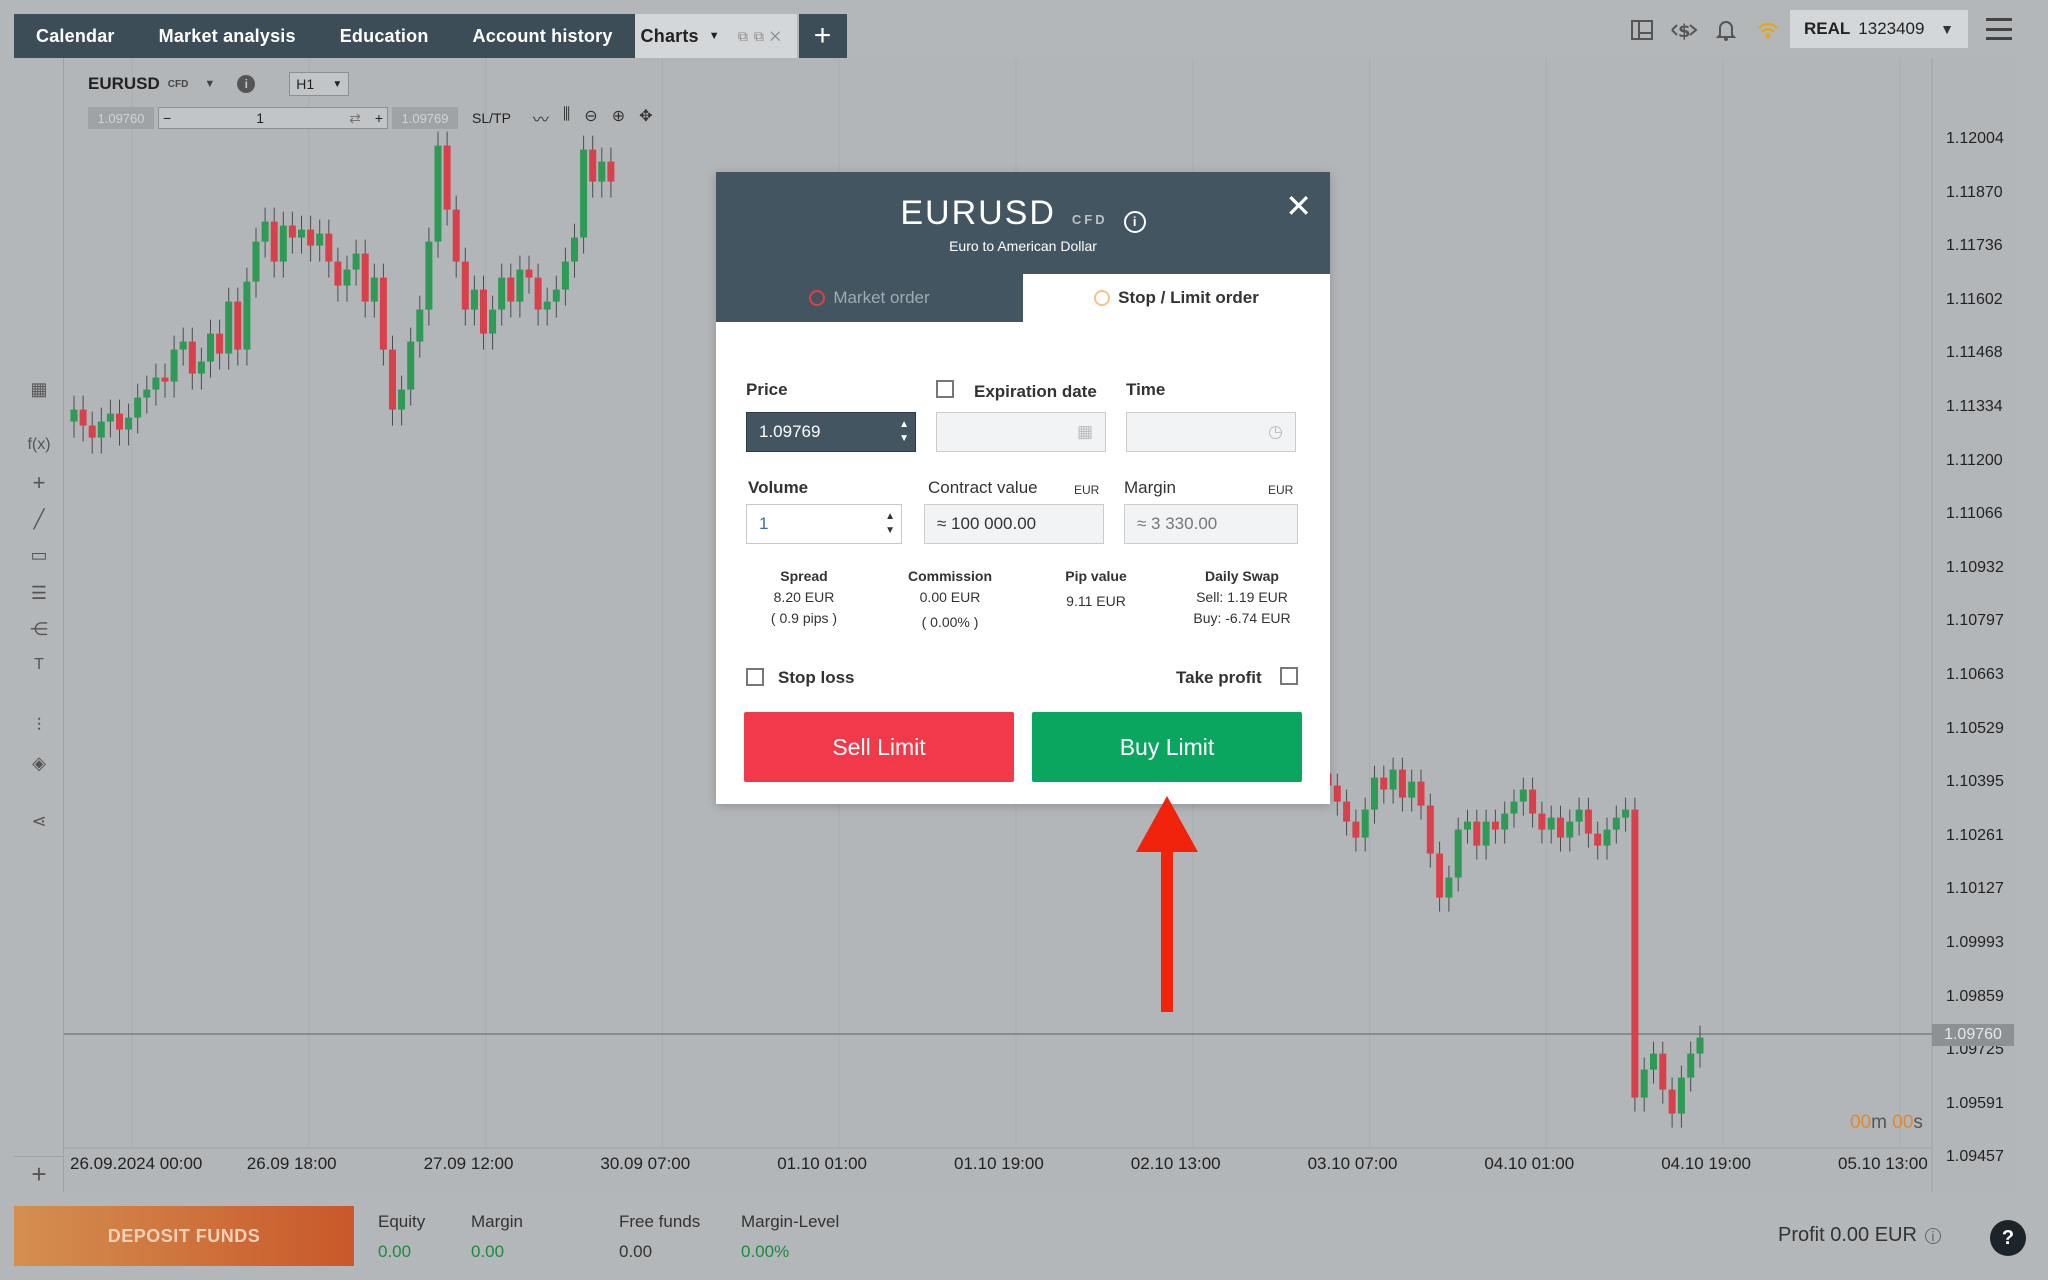  Describe the element at coordinates (1999, 29) in the screenshot. I see `menu-icon` at that location.